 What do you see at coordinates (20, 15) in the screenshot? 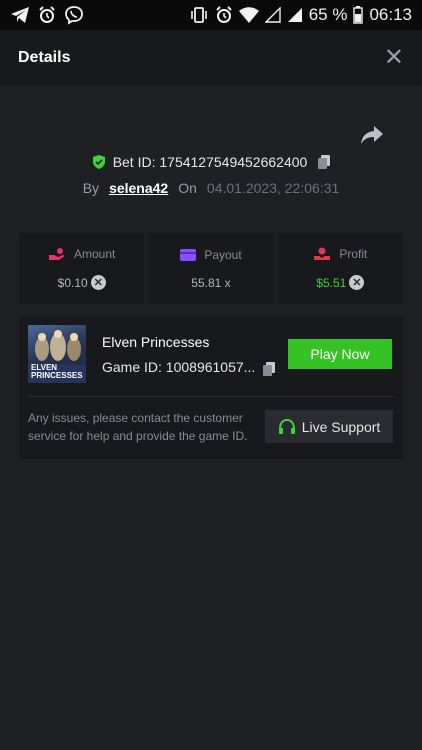
I see `telegram-icon` at bounding box center [20, 15].